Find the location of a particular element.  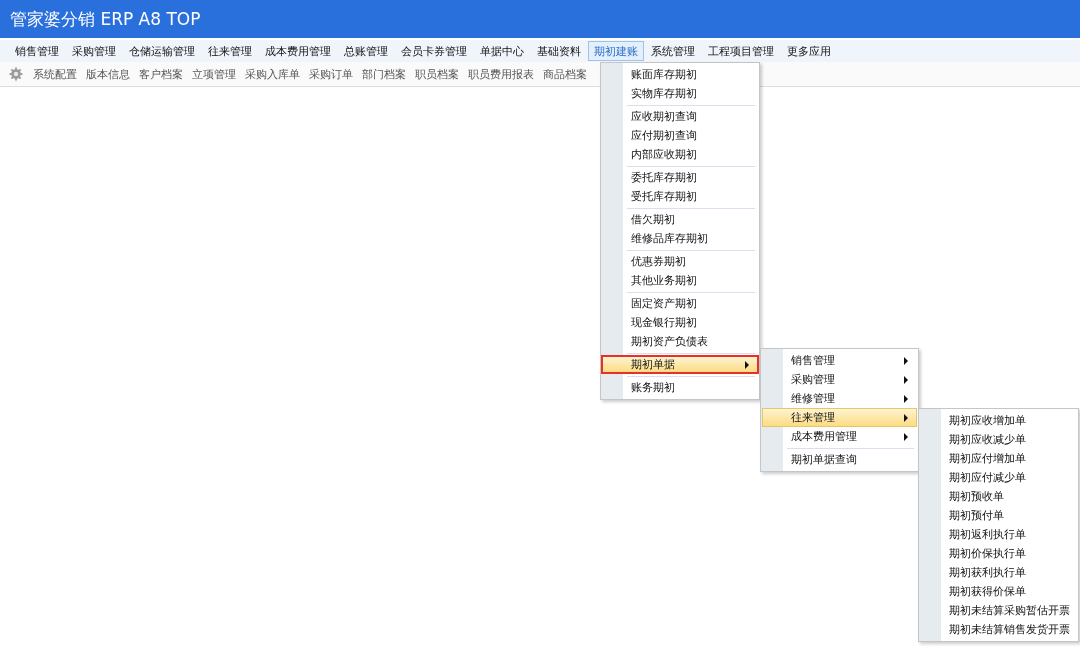

menu-item: 期初返利执行单 is located at coordinates (998, 534).